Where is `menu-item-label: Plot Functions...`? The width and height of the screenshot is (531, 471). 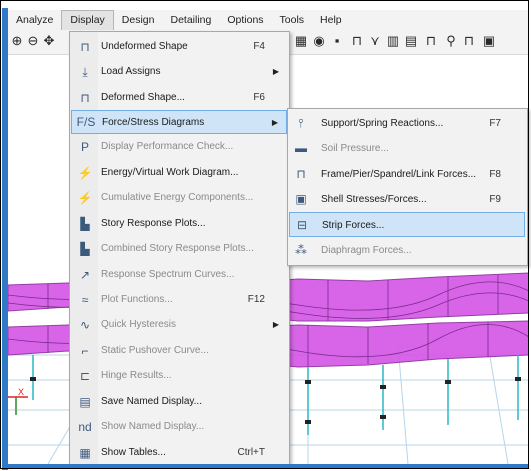 menu-item-label: Plot Functions... is located at coordinates (137, 299).